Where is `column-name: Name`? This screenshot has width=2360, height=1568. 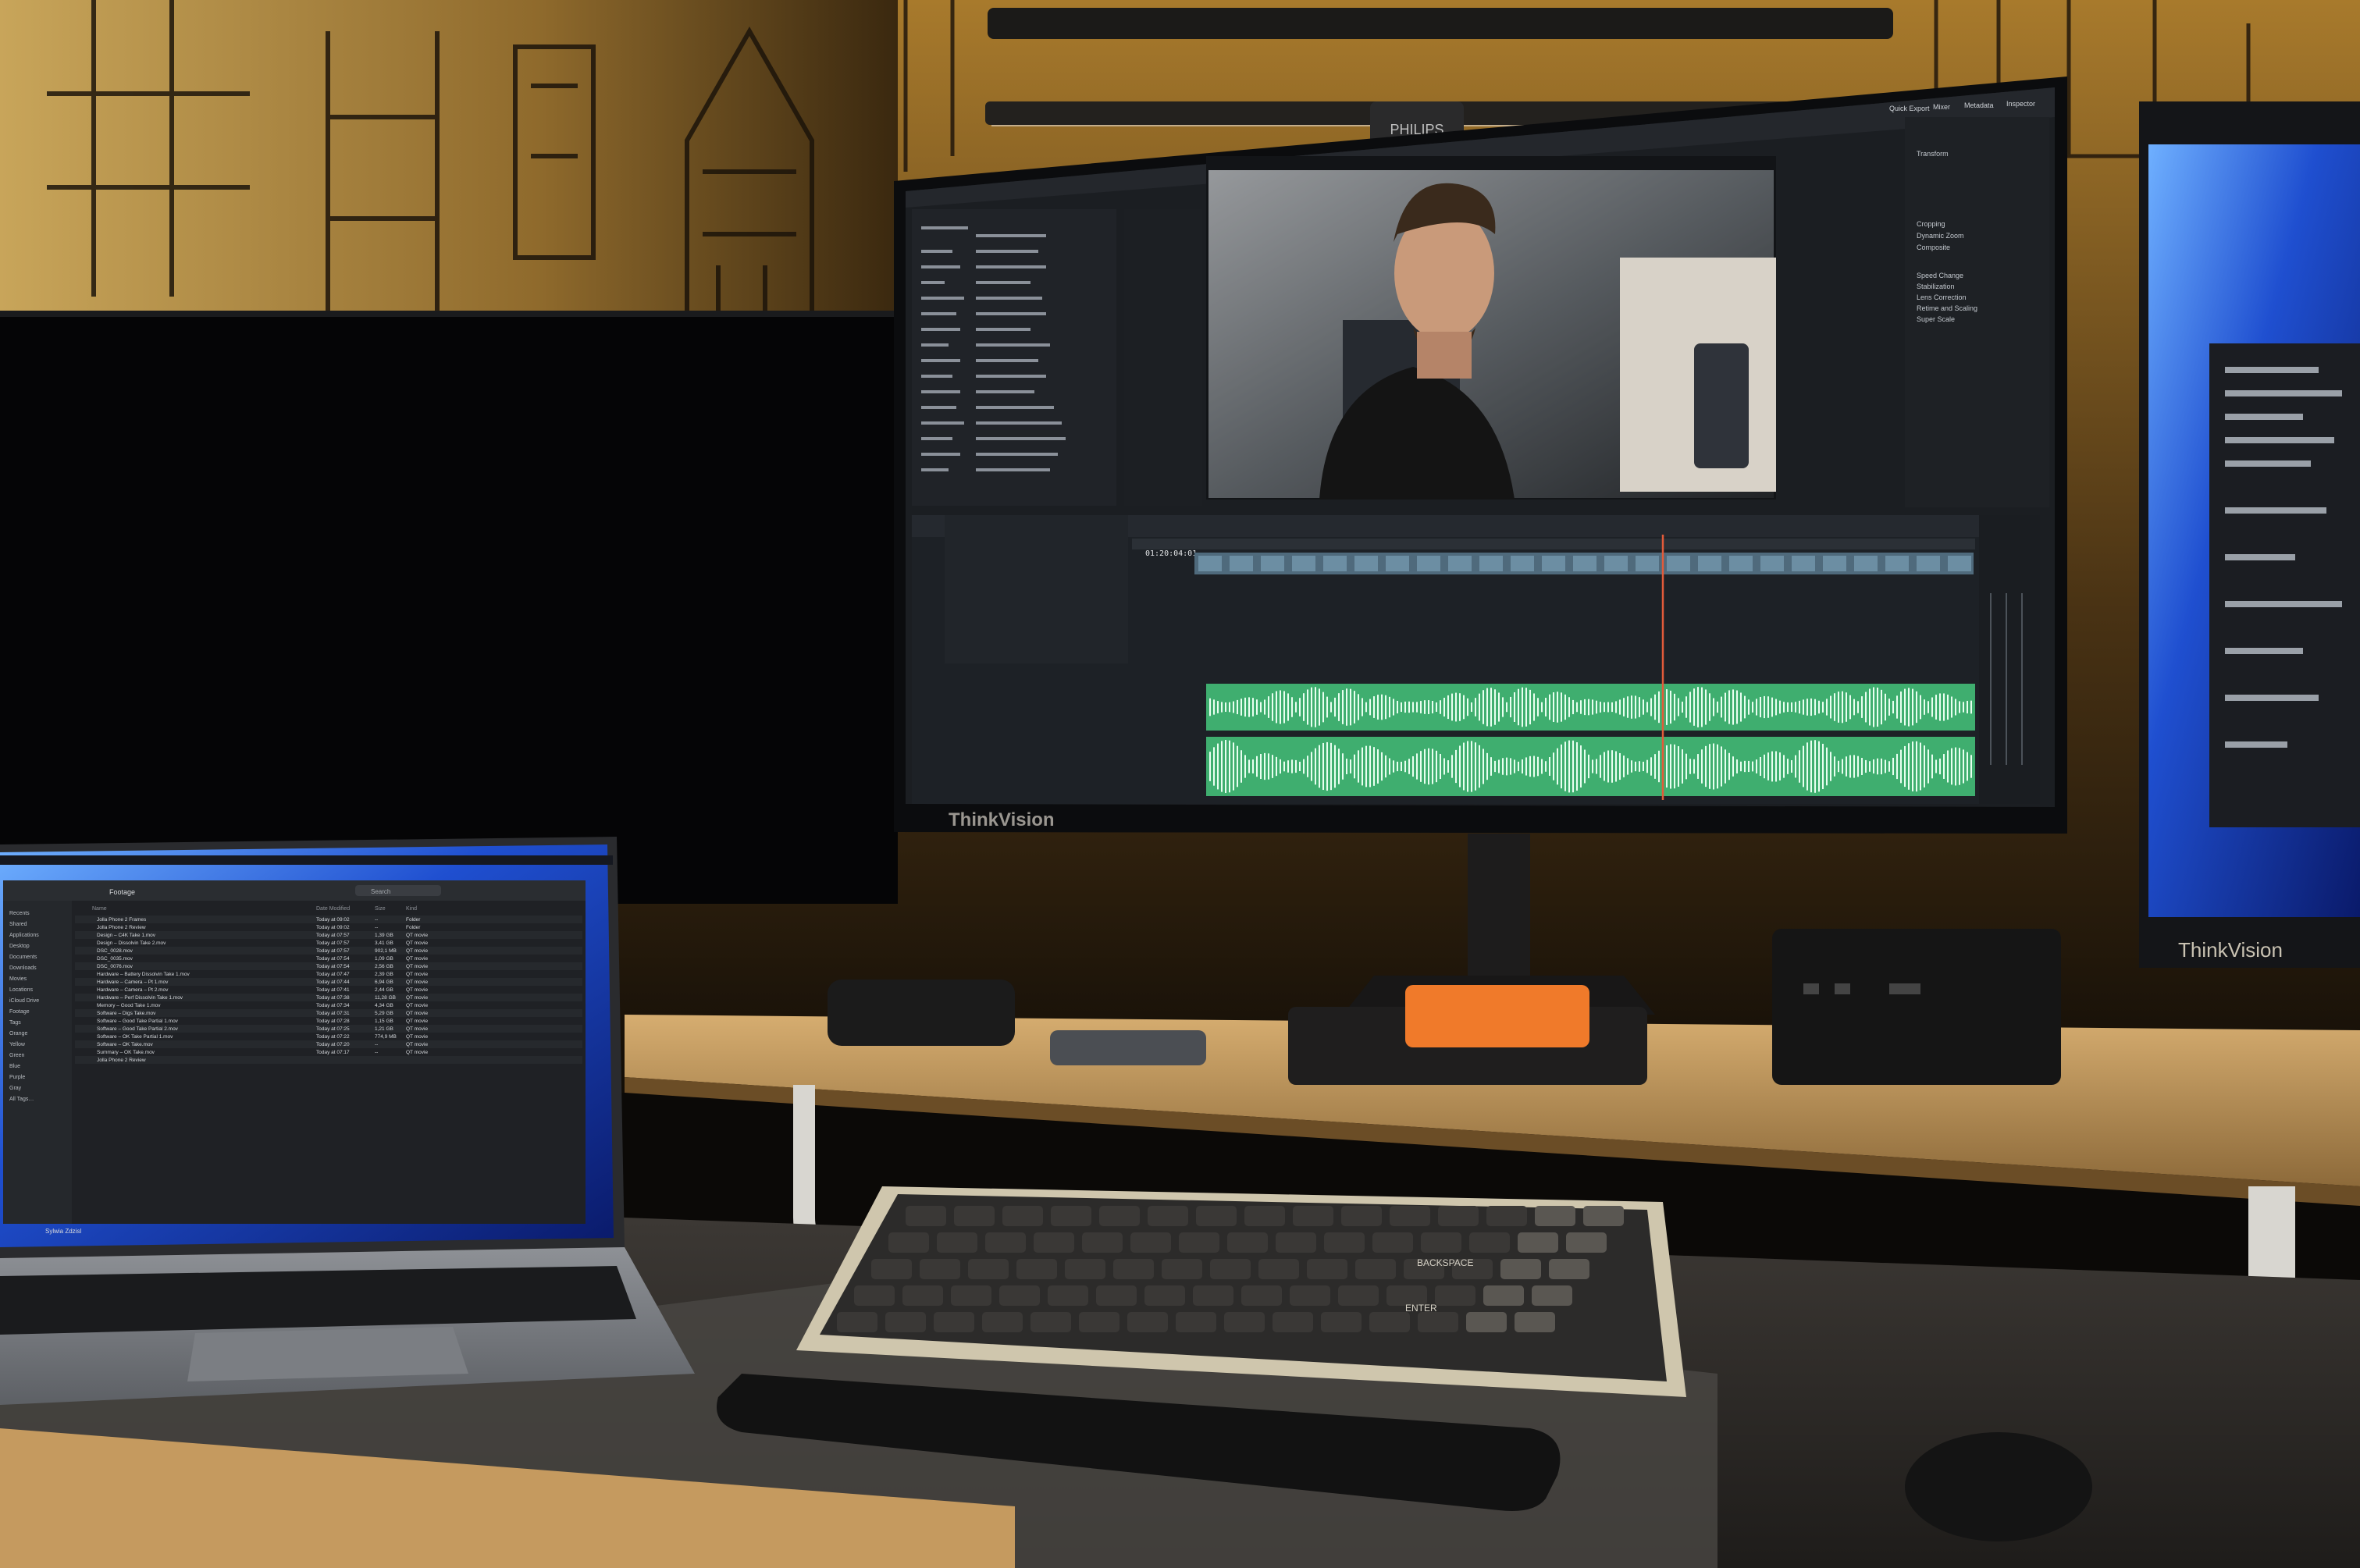 column-name: Name is located at coordinates (99, 909).